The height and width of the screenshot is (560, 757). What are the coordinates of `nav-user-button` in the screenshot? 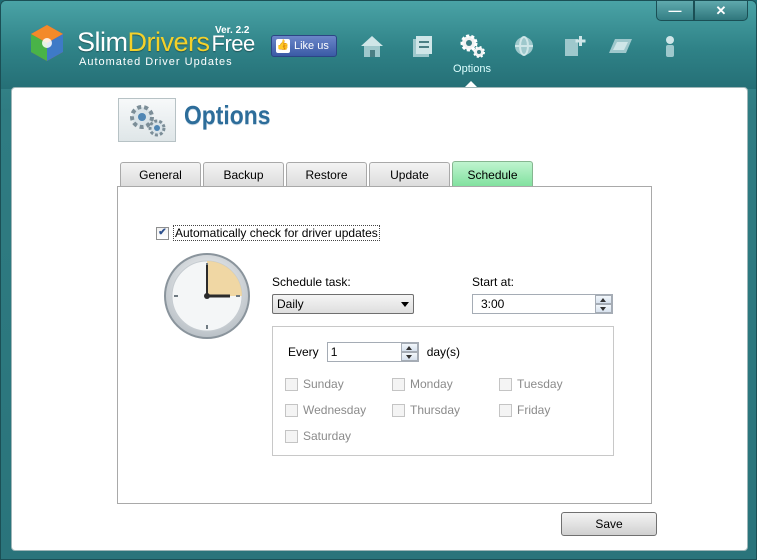 It's located at (670, 46).